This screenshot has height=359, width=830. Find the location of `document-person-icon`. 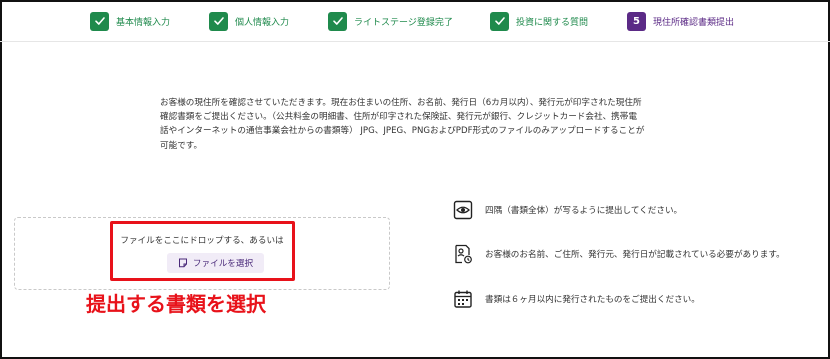

document-person-icon is located at coordinates (463, 254).